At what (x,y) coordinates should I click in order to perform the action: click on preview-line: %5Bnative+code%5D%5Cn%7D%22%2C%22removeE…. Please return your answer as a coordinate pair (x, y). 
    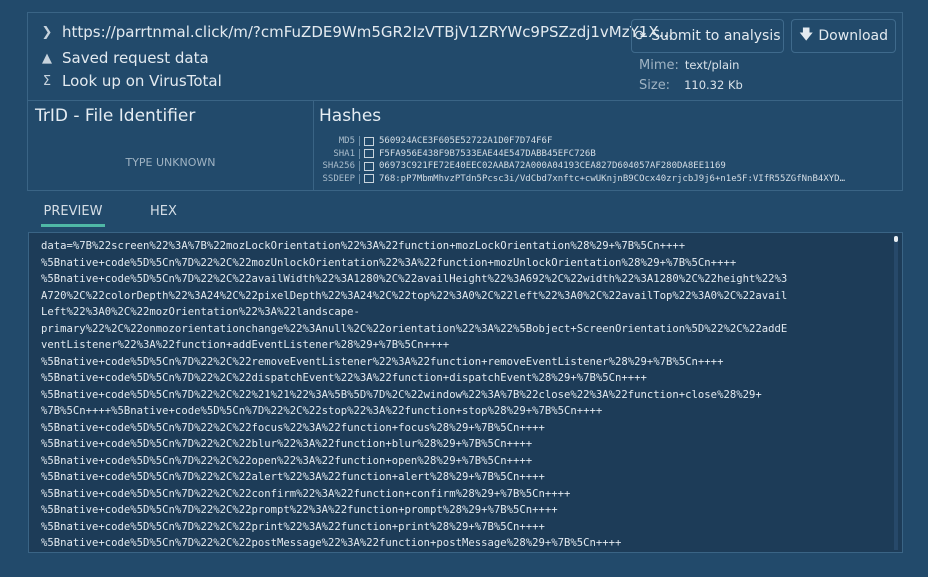
    Looking at the image, I should click on (382, 361).